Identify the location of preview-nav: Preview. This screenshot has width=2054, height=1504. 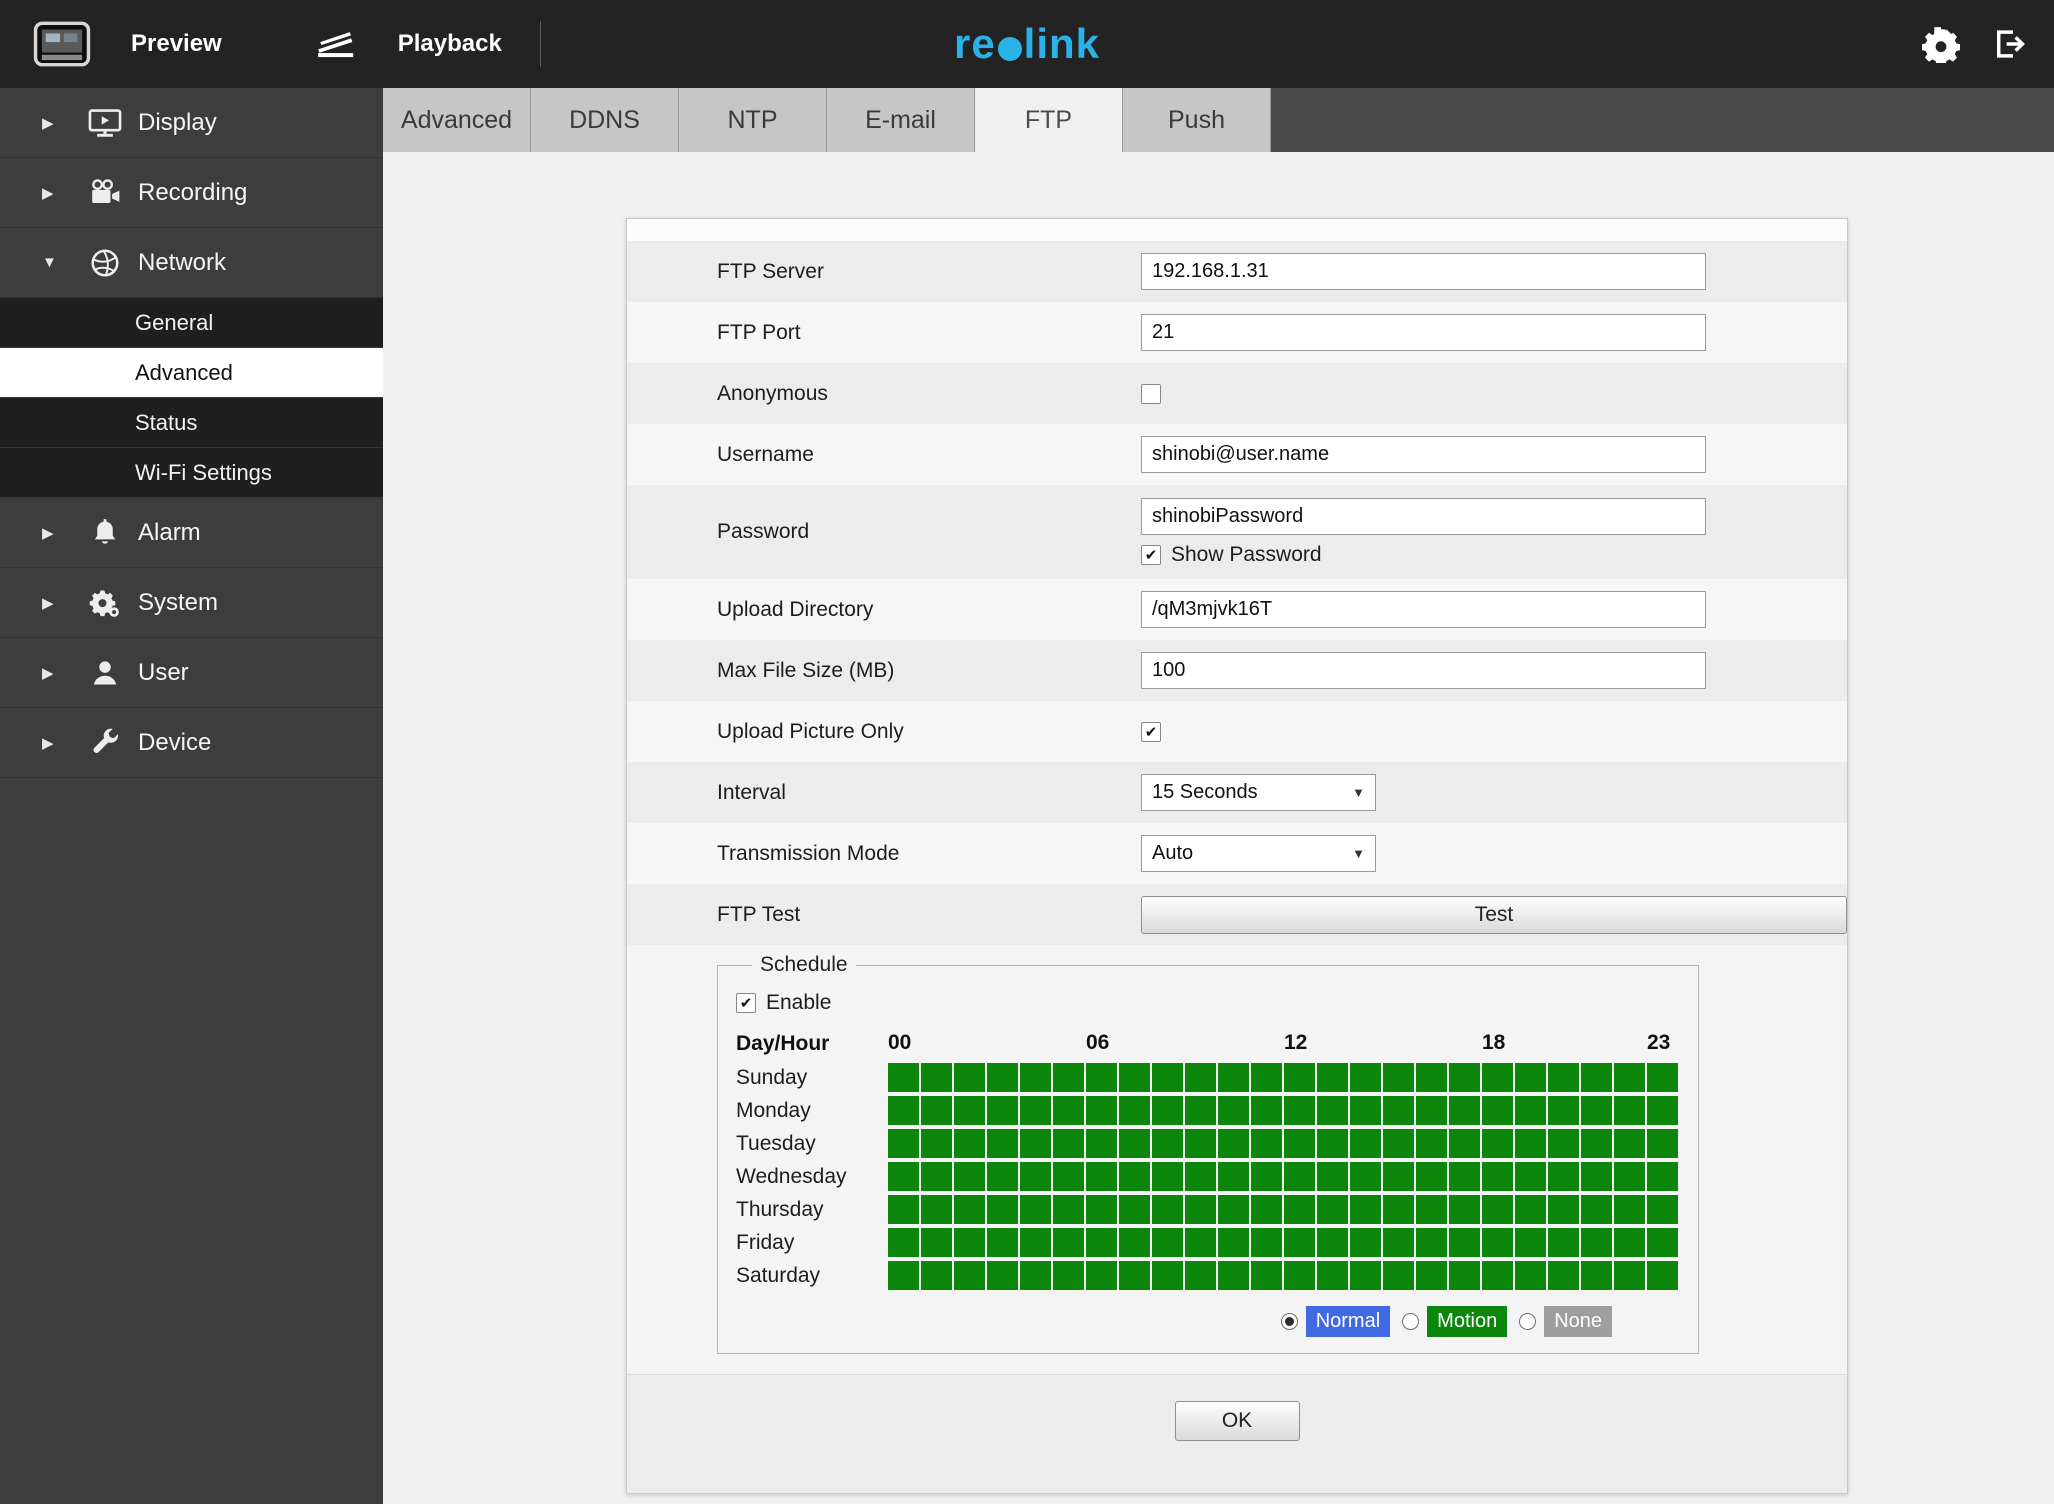
(176, 44).